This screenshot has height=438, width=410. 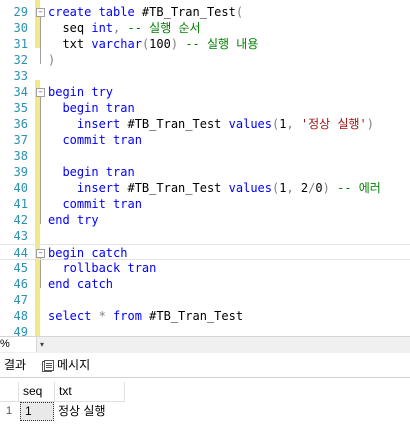 What do you see at coordinates (205, 140) in the screenshot?
I see `code-line: 37 commit tran` at bounding box center [205, 140].